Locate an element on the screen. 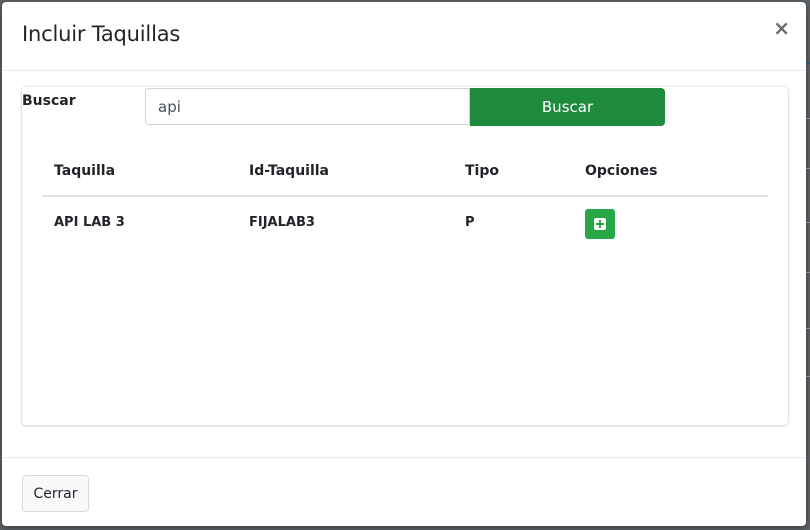 Image resolution: width=810 pixels, height=530 pixels. cell-id-taquilla: FIJALAB3 is located at coordinates (282, 222).